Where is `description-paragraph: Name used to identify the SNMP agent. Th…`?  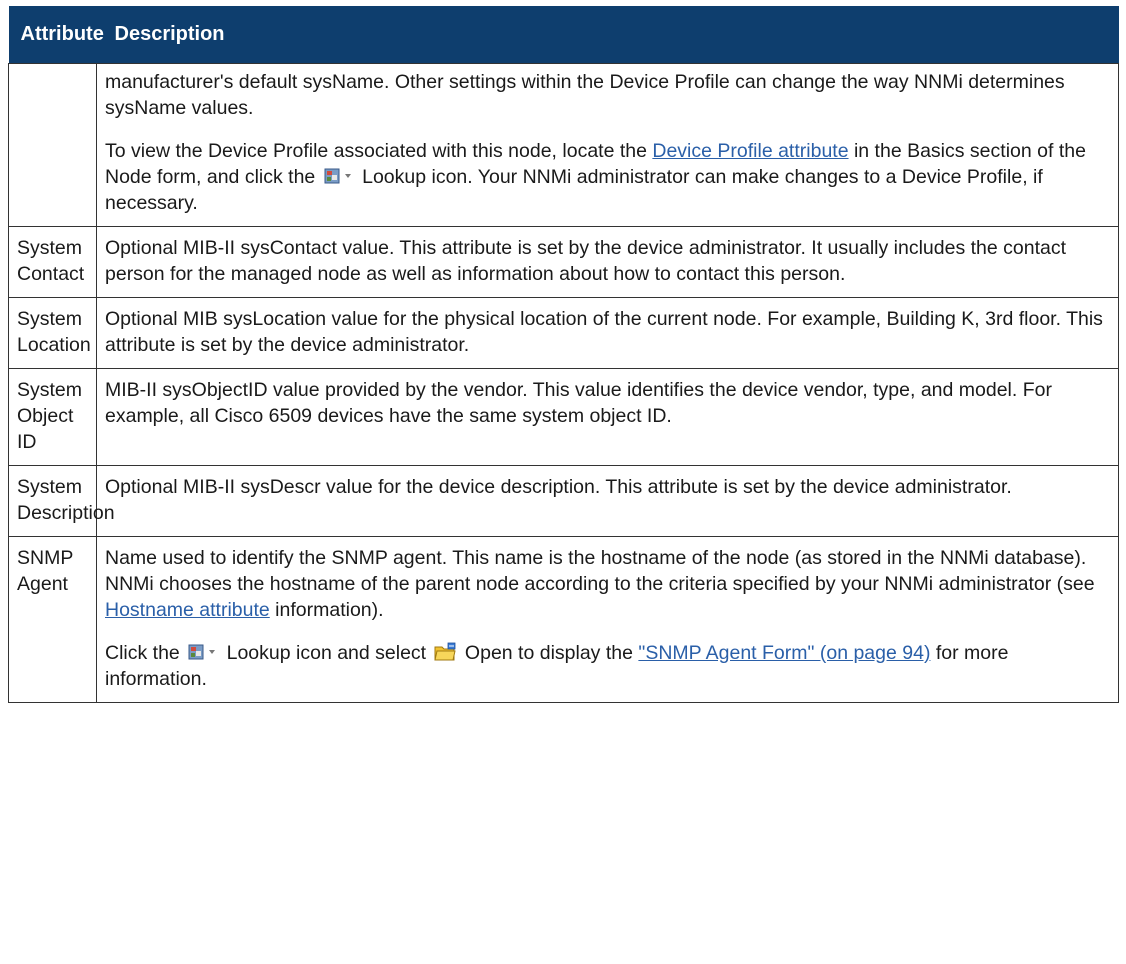
description-paragraph: Name used to identify the SNMP agent. Th… is located at coordinates (606, 584).